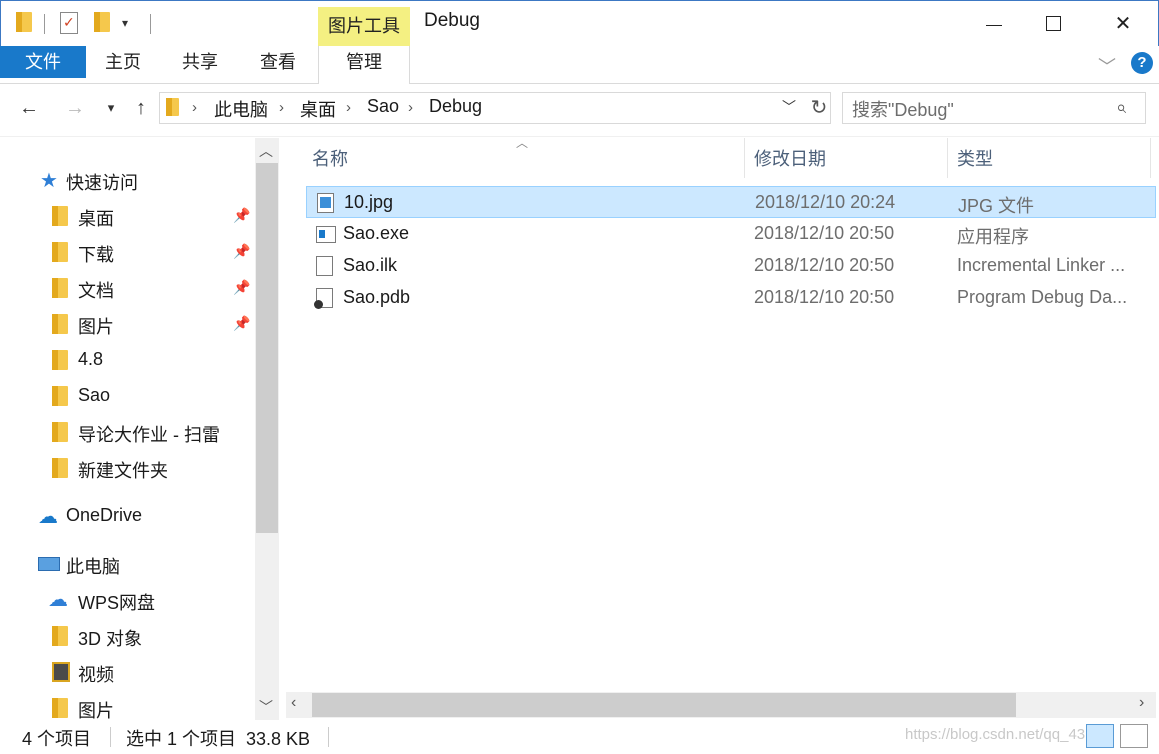 The width and height of the screenshot is (1159, 754). Describe the element at coordinates (60, 252) in the screenshot. I see `downloads-folder-icon` at that location.